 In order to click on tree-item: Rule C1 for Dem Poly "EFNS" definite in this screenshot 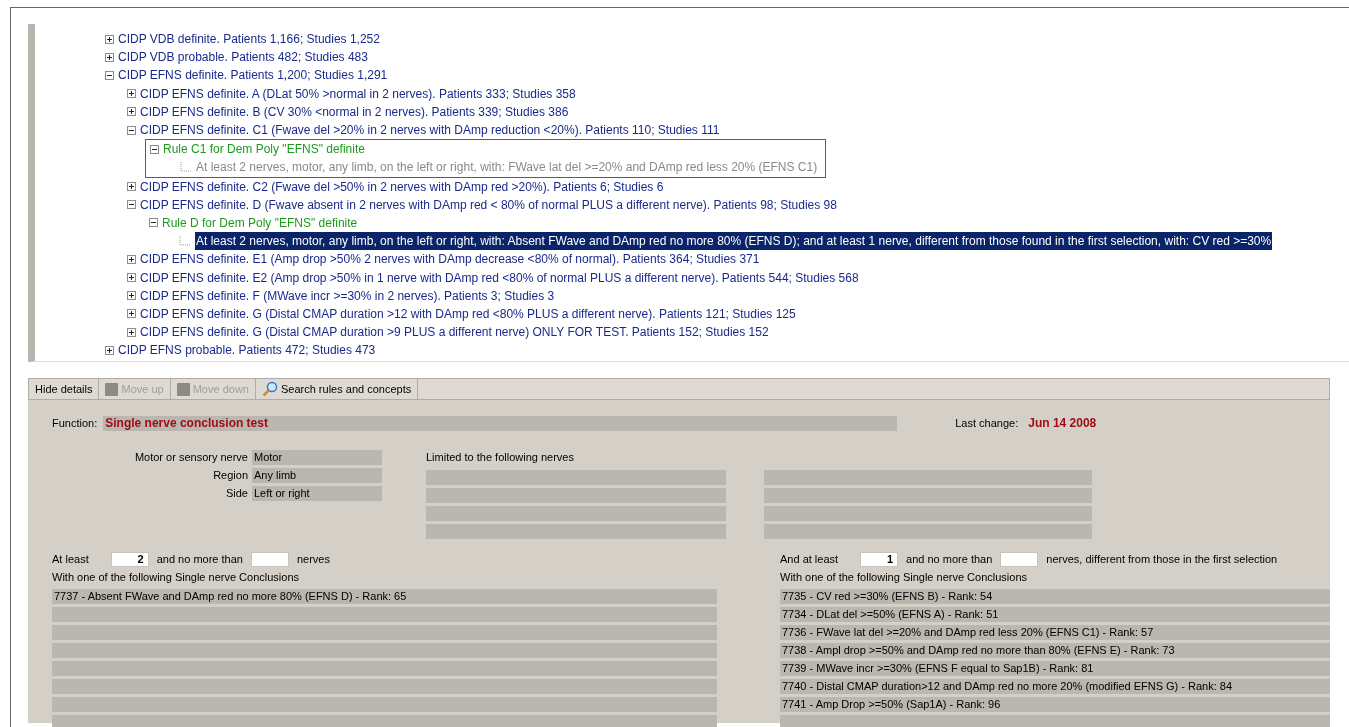, I will do `click(264, 149)`.